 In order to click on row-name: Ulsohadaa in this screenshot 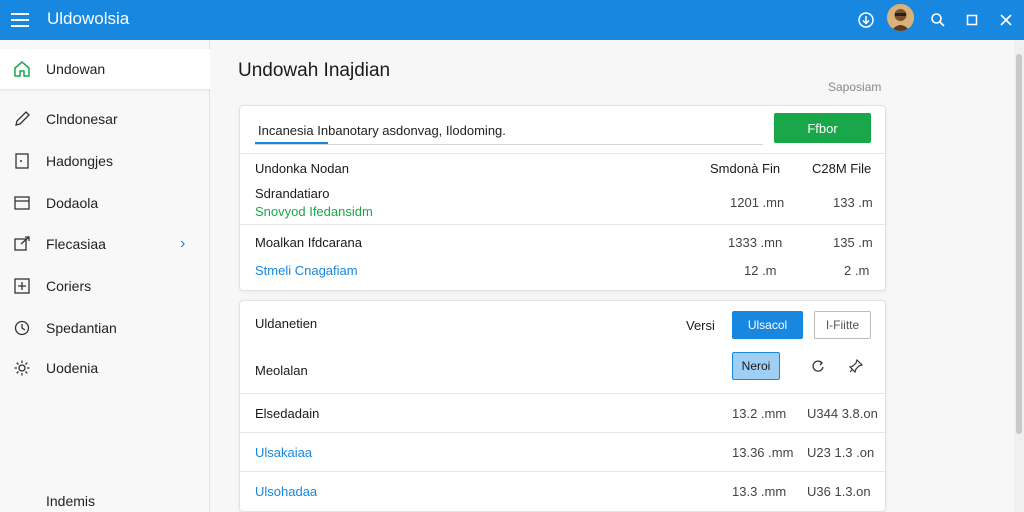, I will do `click(286, 491)`.